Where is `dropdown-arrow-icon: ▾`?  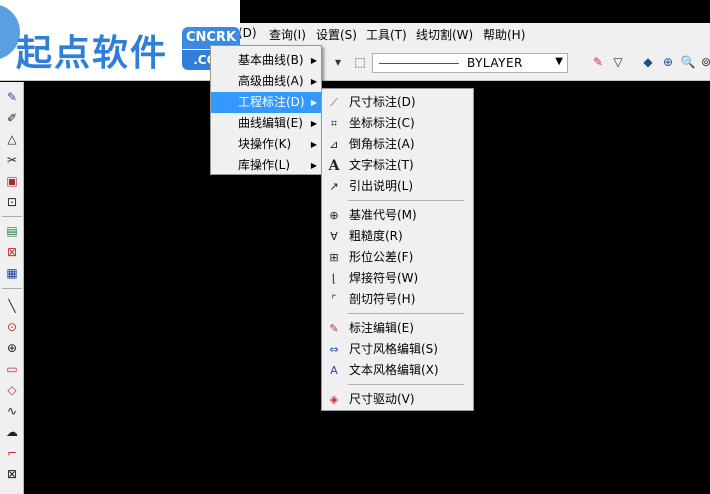 dropdown-arrow-icon: ▾ is located at coordinates (338, 62).